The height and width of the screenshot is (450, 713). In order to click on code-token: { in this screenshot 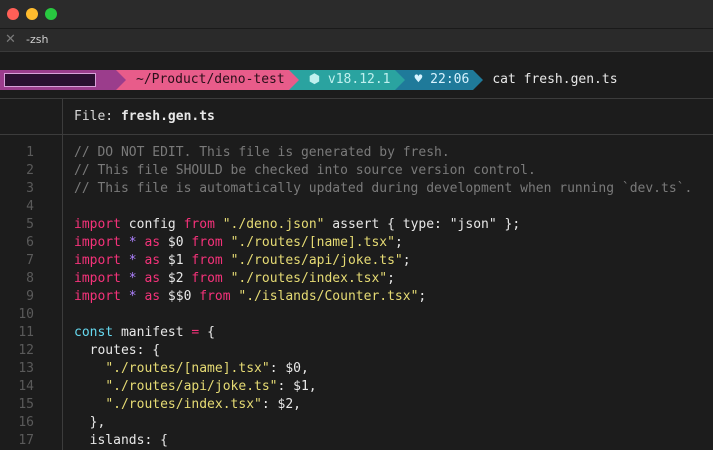, I will do `click(207, 332)`.